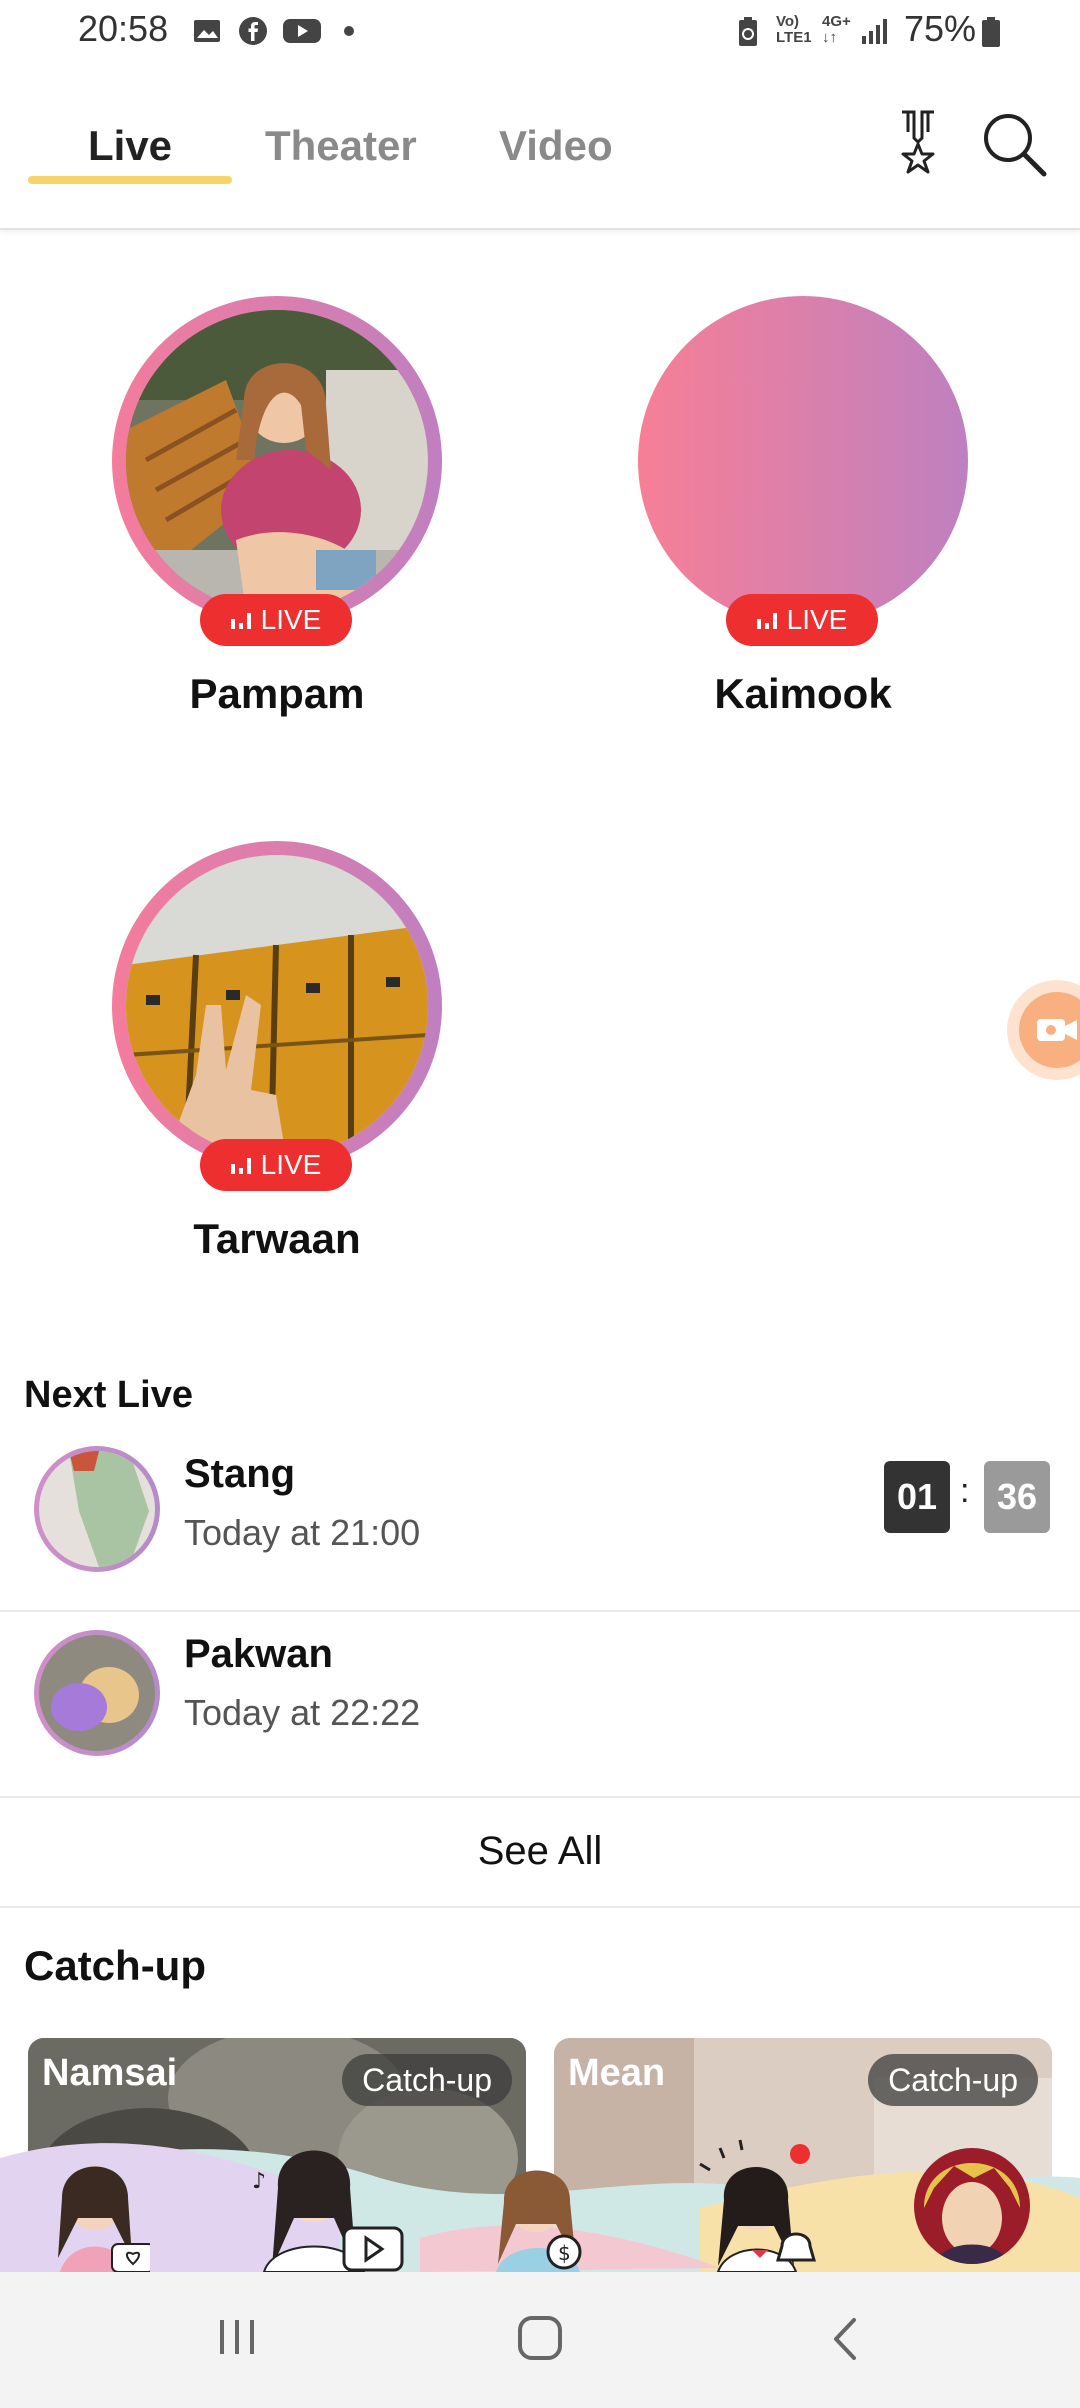  I want to click on tab-video: Video, so click(556, 146).